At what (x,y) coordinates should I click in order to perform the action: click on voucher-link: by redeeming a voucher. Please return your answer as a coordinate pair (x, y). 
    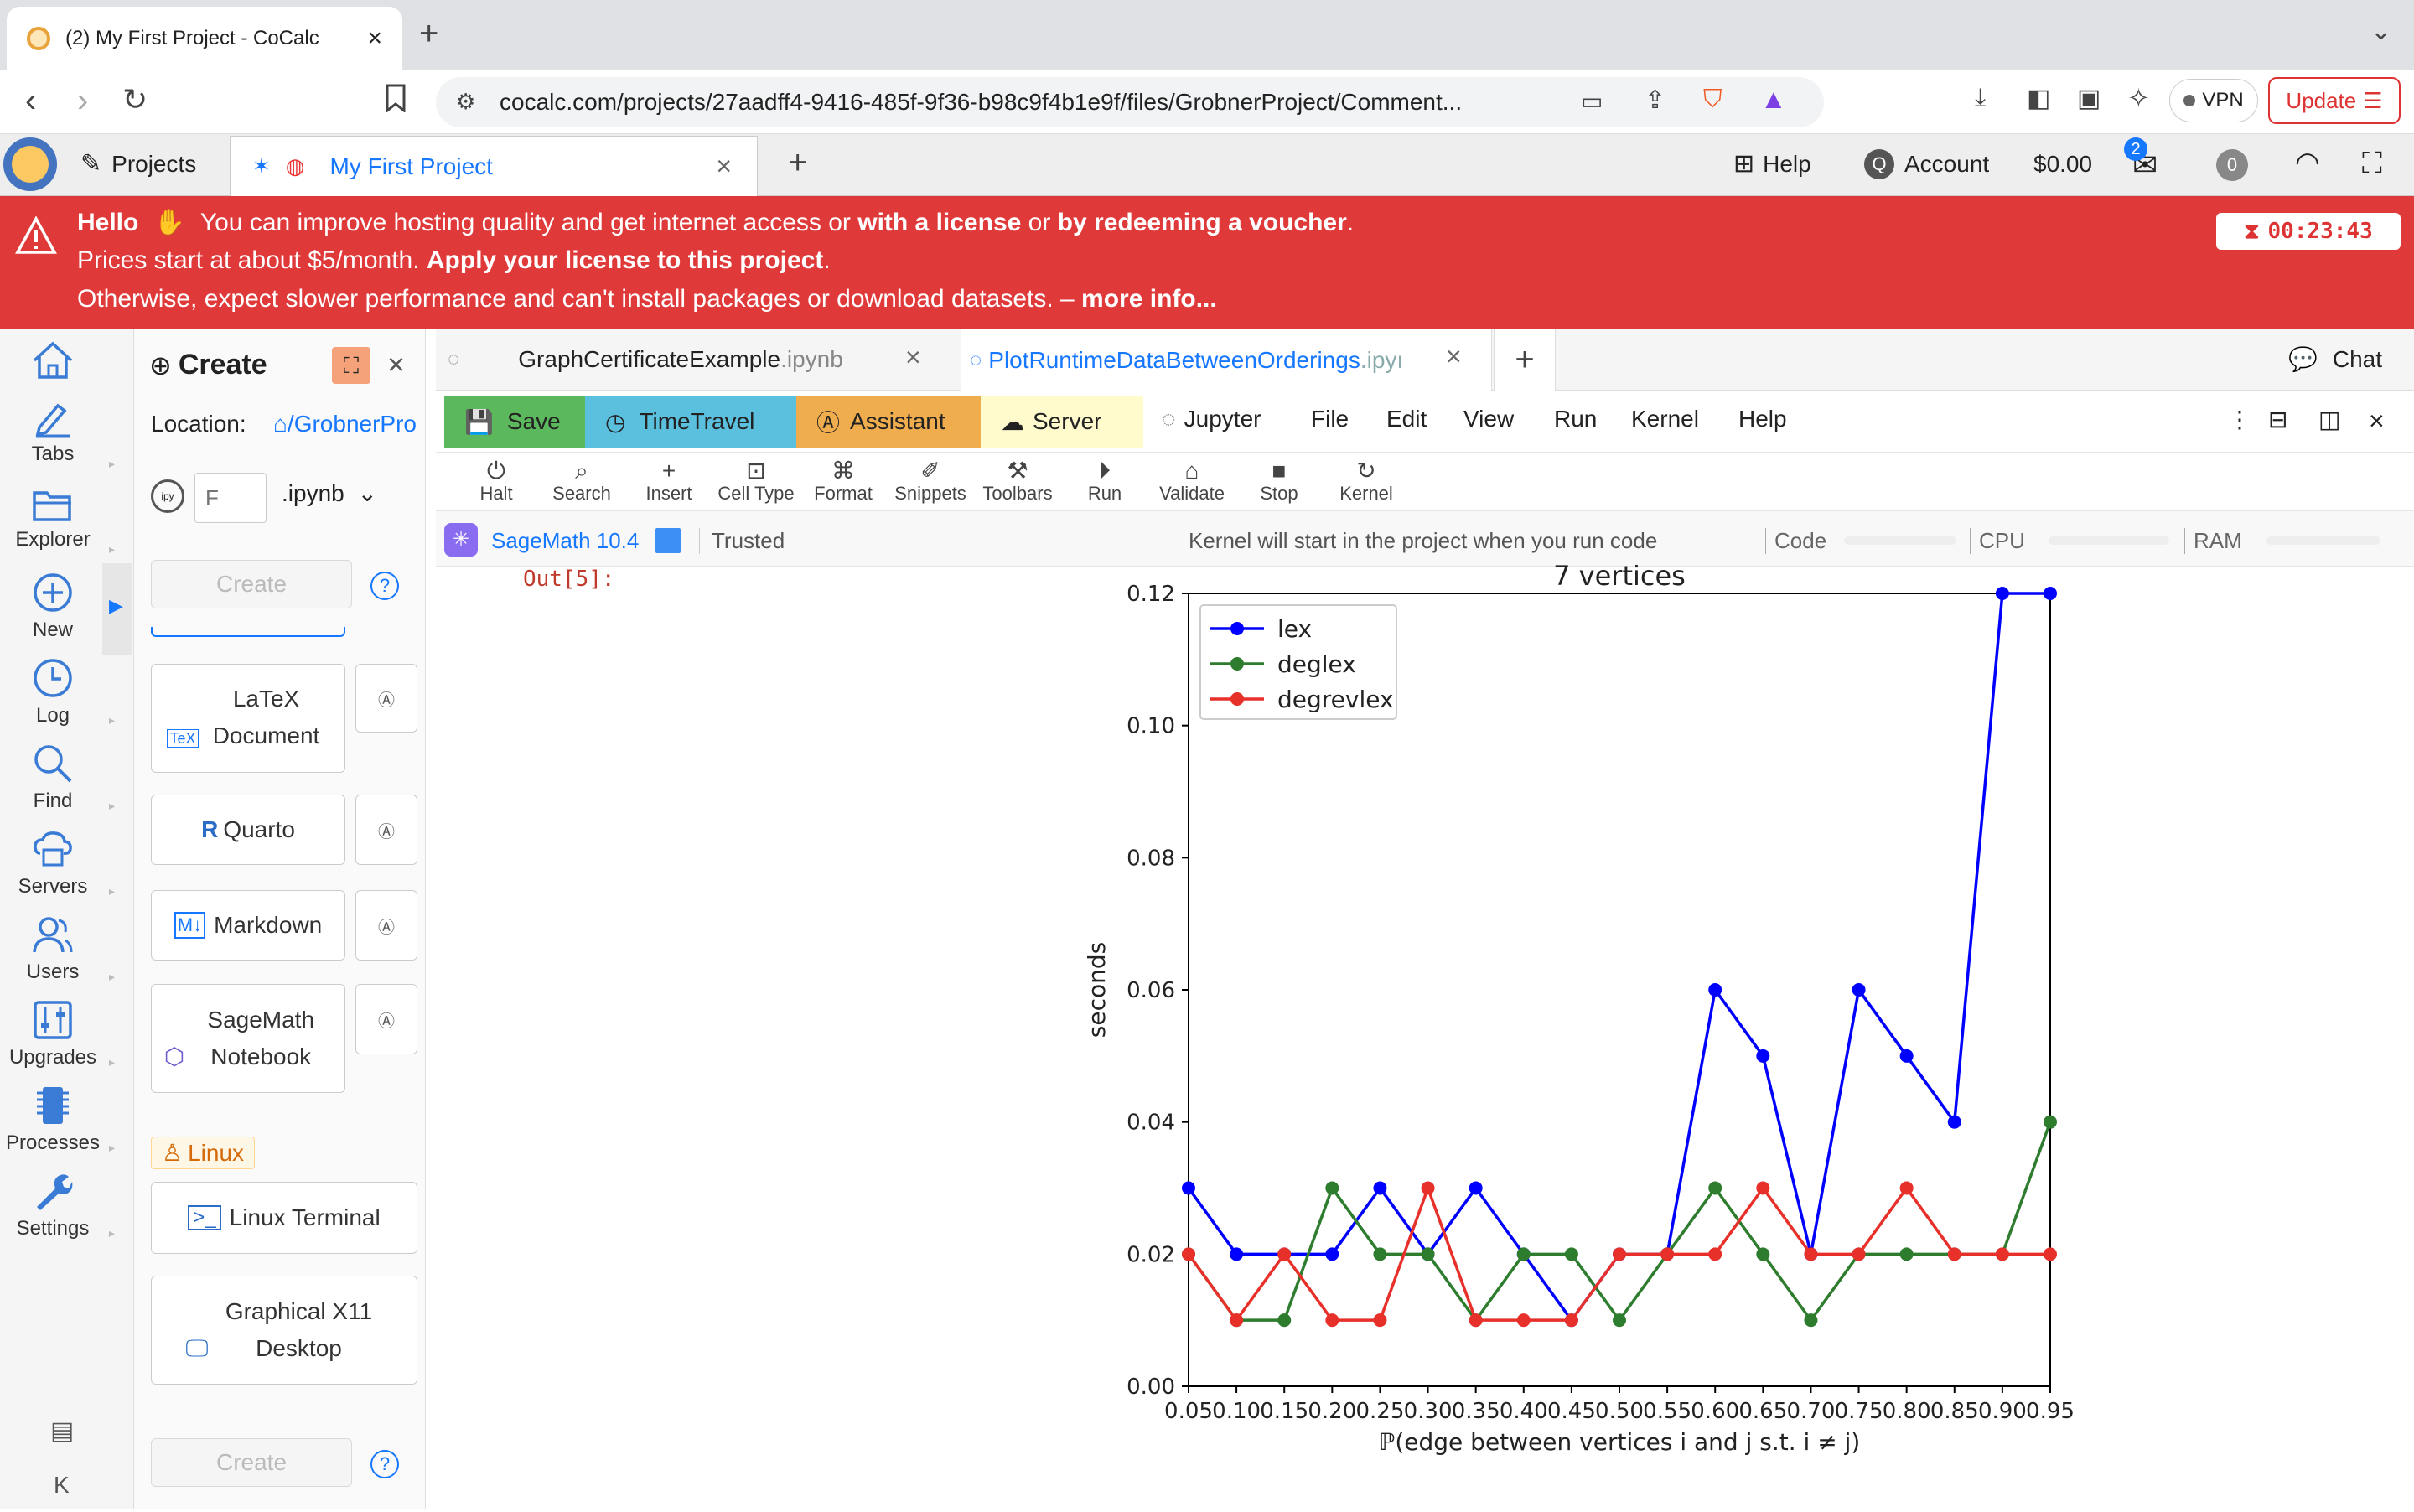
    Looking at the image, I should click on (1203, 222).